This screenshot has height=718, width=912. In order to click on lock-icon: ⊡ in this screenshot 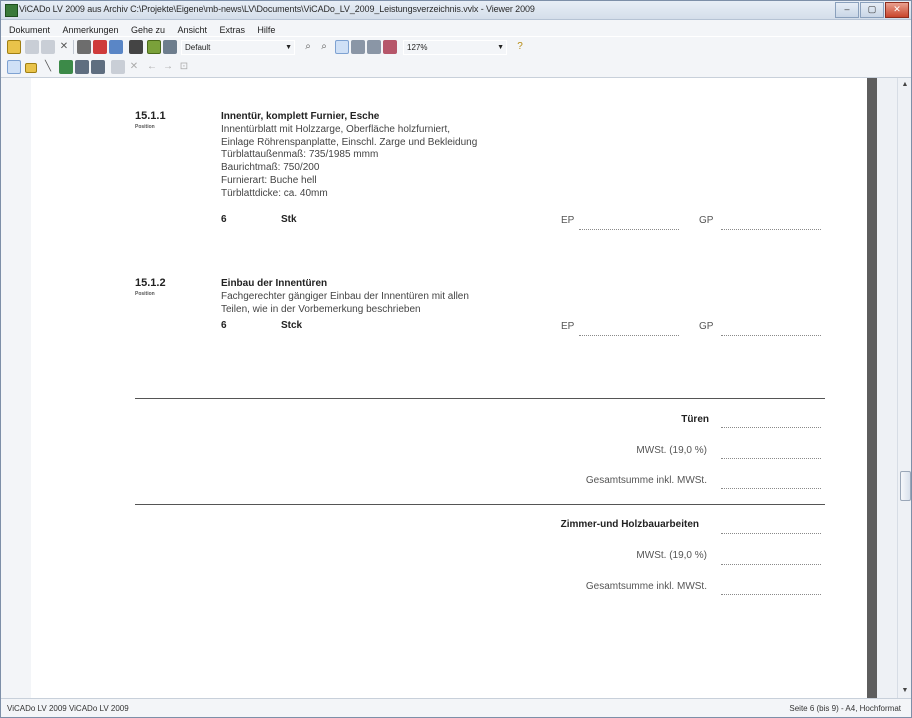, I will do `click(184, 67)`.